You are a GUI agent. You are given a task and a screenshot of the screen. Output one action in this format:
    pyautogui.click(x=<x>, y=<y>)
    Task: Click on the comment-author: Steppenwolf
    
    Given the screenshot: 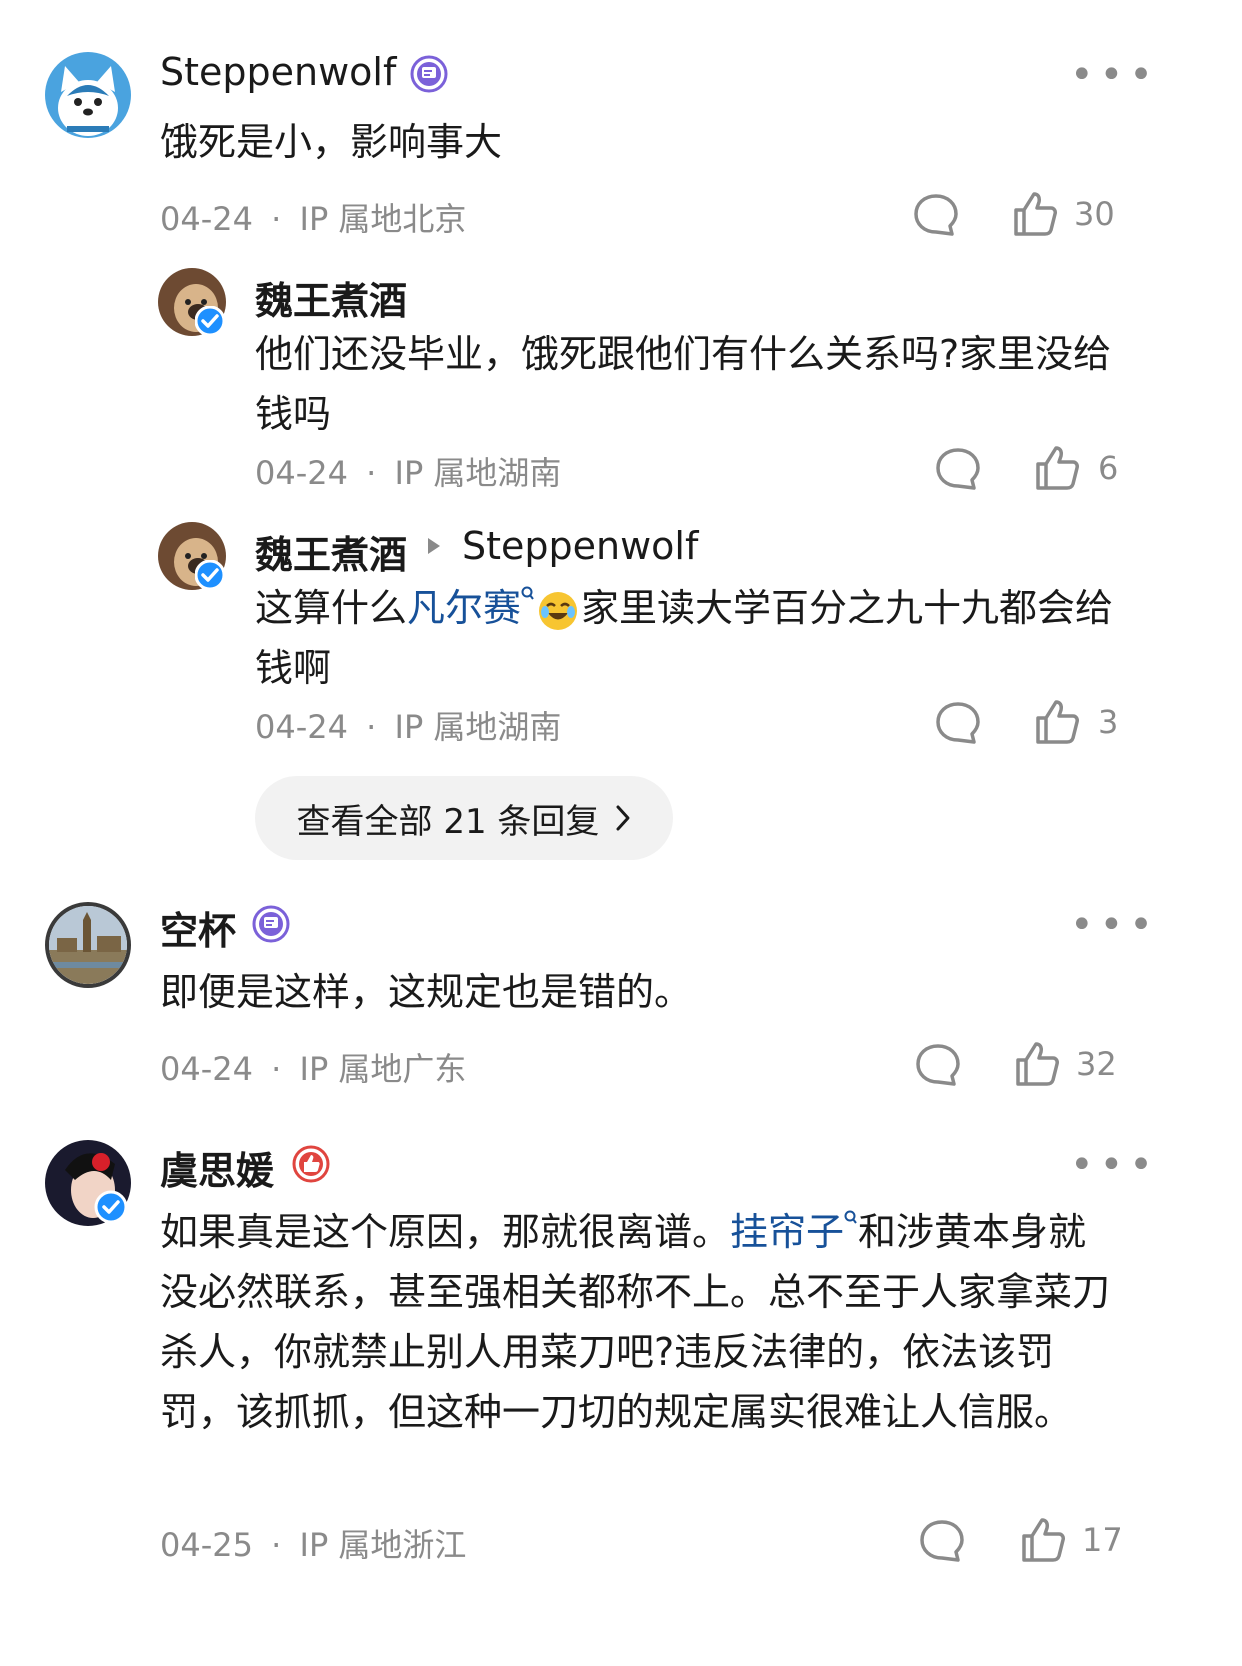 What is the action you would take?
    pyautogui.click(x=278, y=72)
    